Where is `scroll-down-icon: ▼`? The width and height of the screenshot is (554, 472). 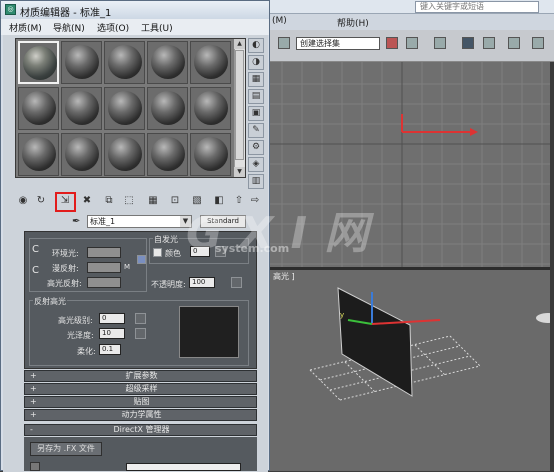
scroll-down-icon: ▼ is located at coordinates (239, 172).